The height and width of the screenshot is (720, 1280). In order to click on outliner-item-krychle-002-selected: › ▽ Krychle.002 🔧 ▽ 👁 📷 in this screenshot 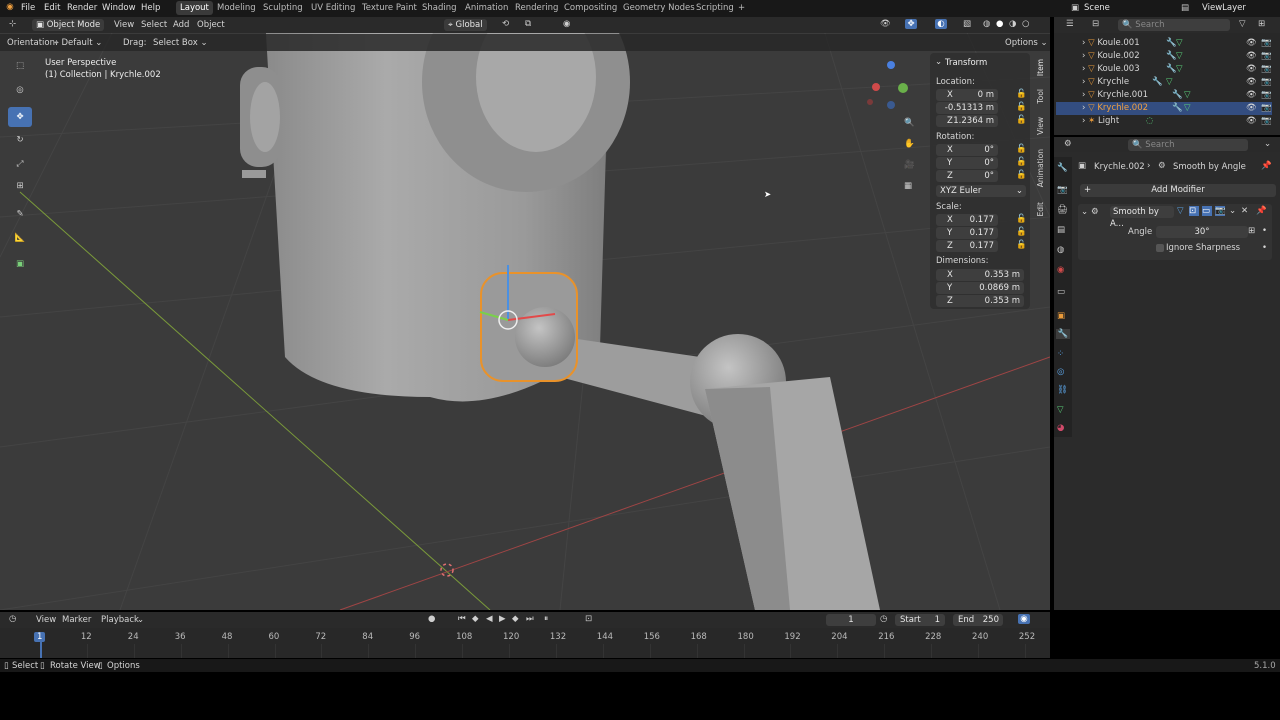, I will do `click(1164, 108)`.